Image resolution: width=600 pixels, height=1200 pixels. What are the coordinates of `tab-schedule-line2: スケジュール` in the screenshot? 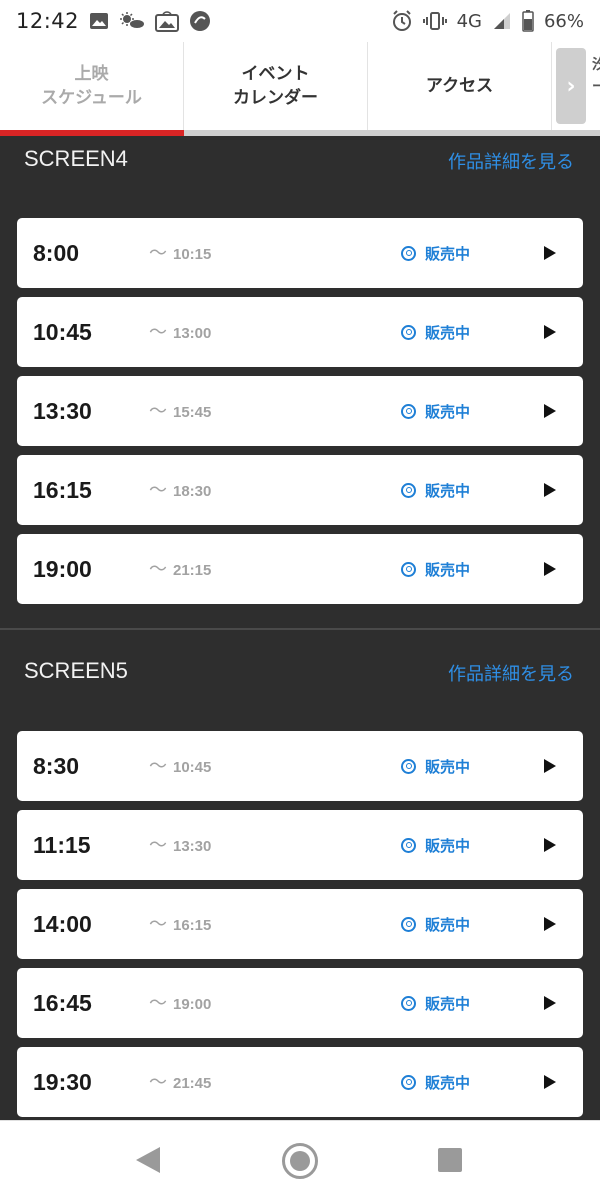 It's located at (91, 98).